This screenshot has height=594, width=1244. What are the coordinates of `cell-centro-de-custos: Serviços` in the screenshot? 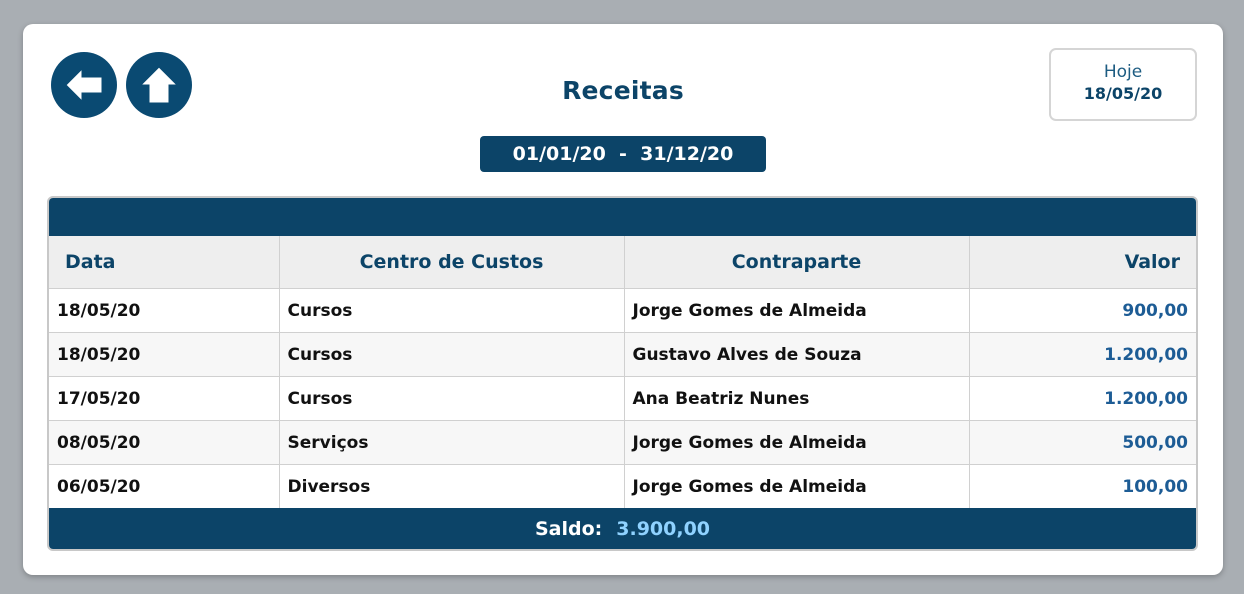 It's located at (452, 442).